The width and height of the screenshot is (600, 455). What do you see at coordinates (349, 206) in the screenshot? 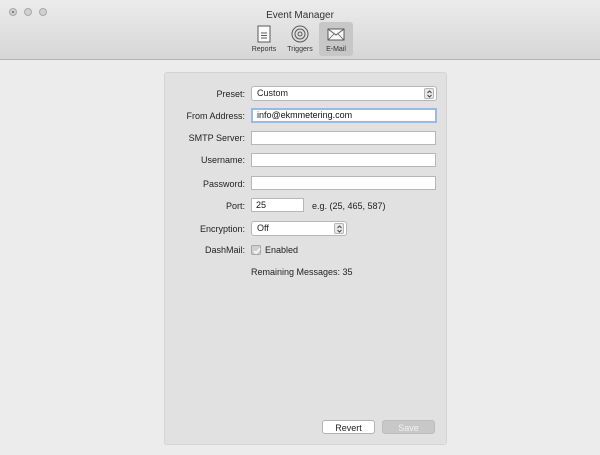
I see `port-hint: e.g. (25, 465, 587)` at bounding box center [349, 206].